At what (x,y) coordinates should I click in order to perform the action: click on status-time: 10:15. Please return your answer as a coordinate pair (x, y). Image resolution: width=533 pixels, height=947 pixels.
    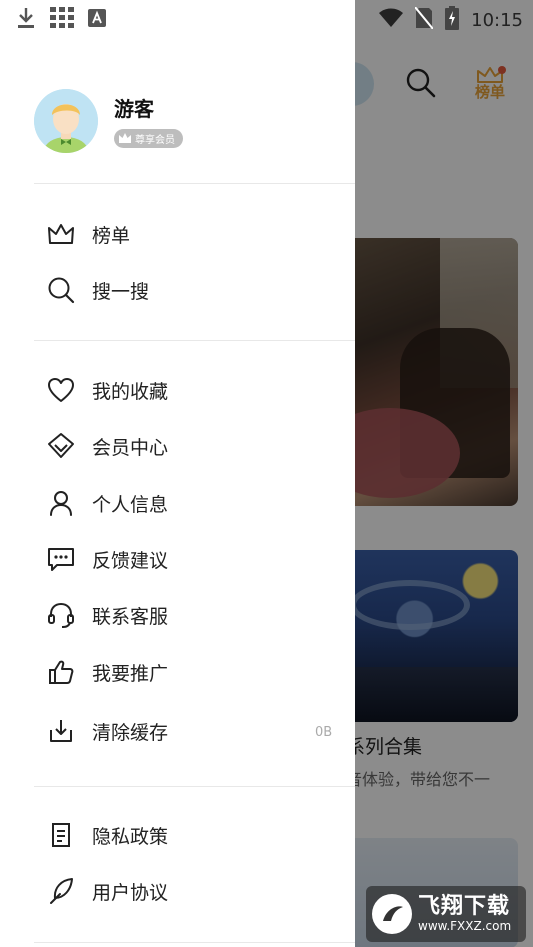
    Looking at the image, I should click on (497, 20).